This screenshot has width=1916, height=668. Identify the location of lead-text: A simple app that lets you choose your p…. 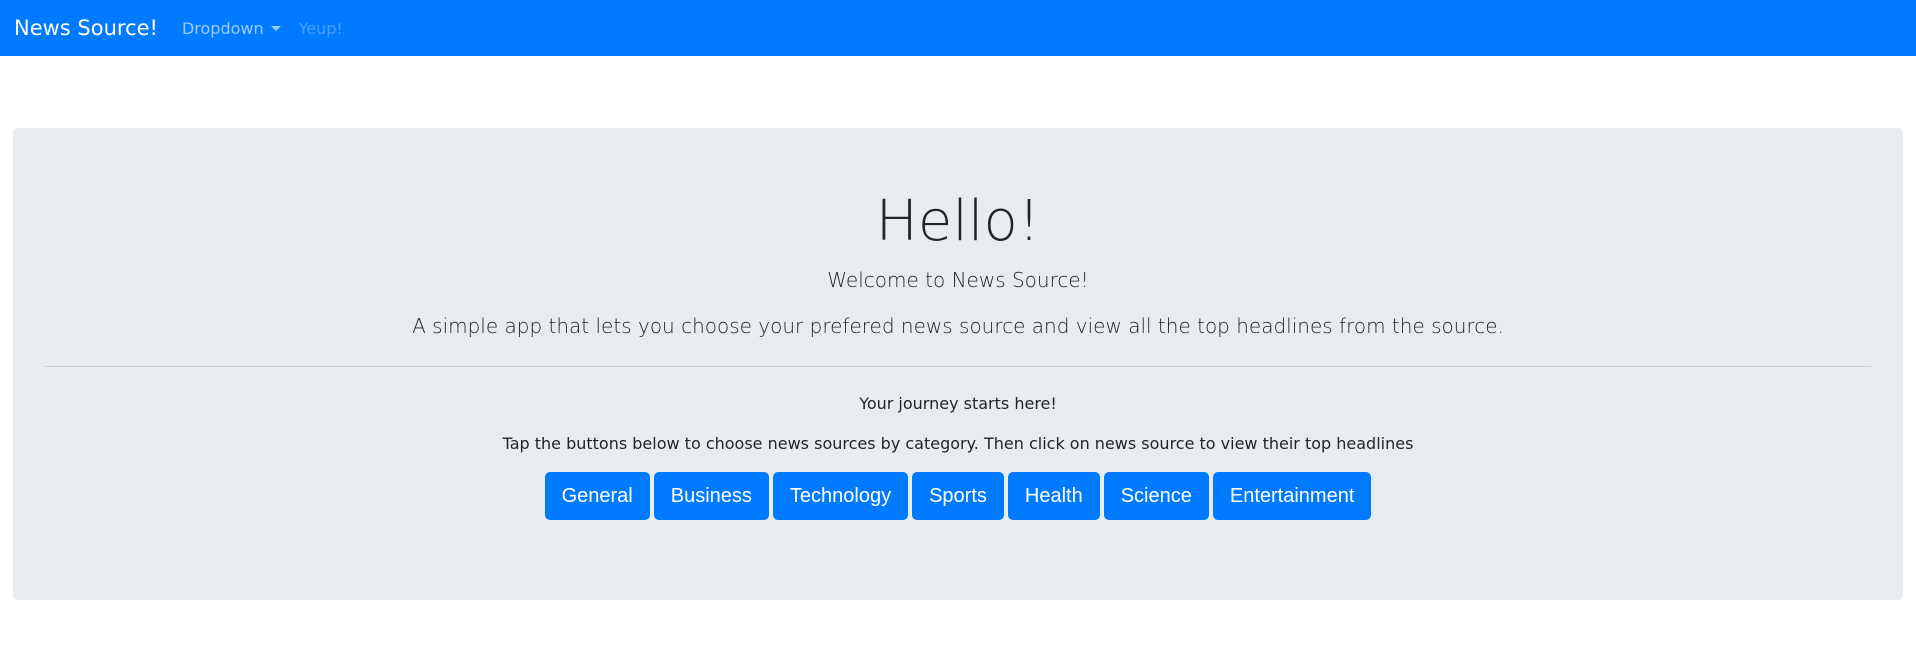
(958, 326).